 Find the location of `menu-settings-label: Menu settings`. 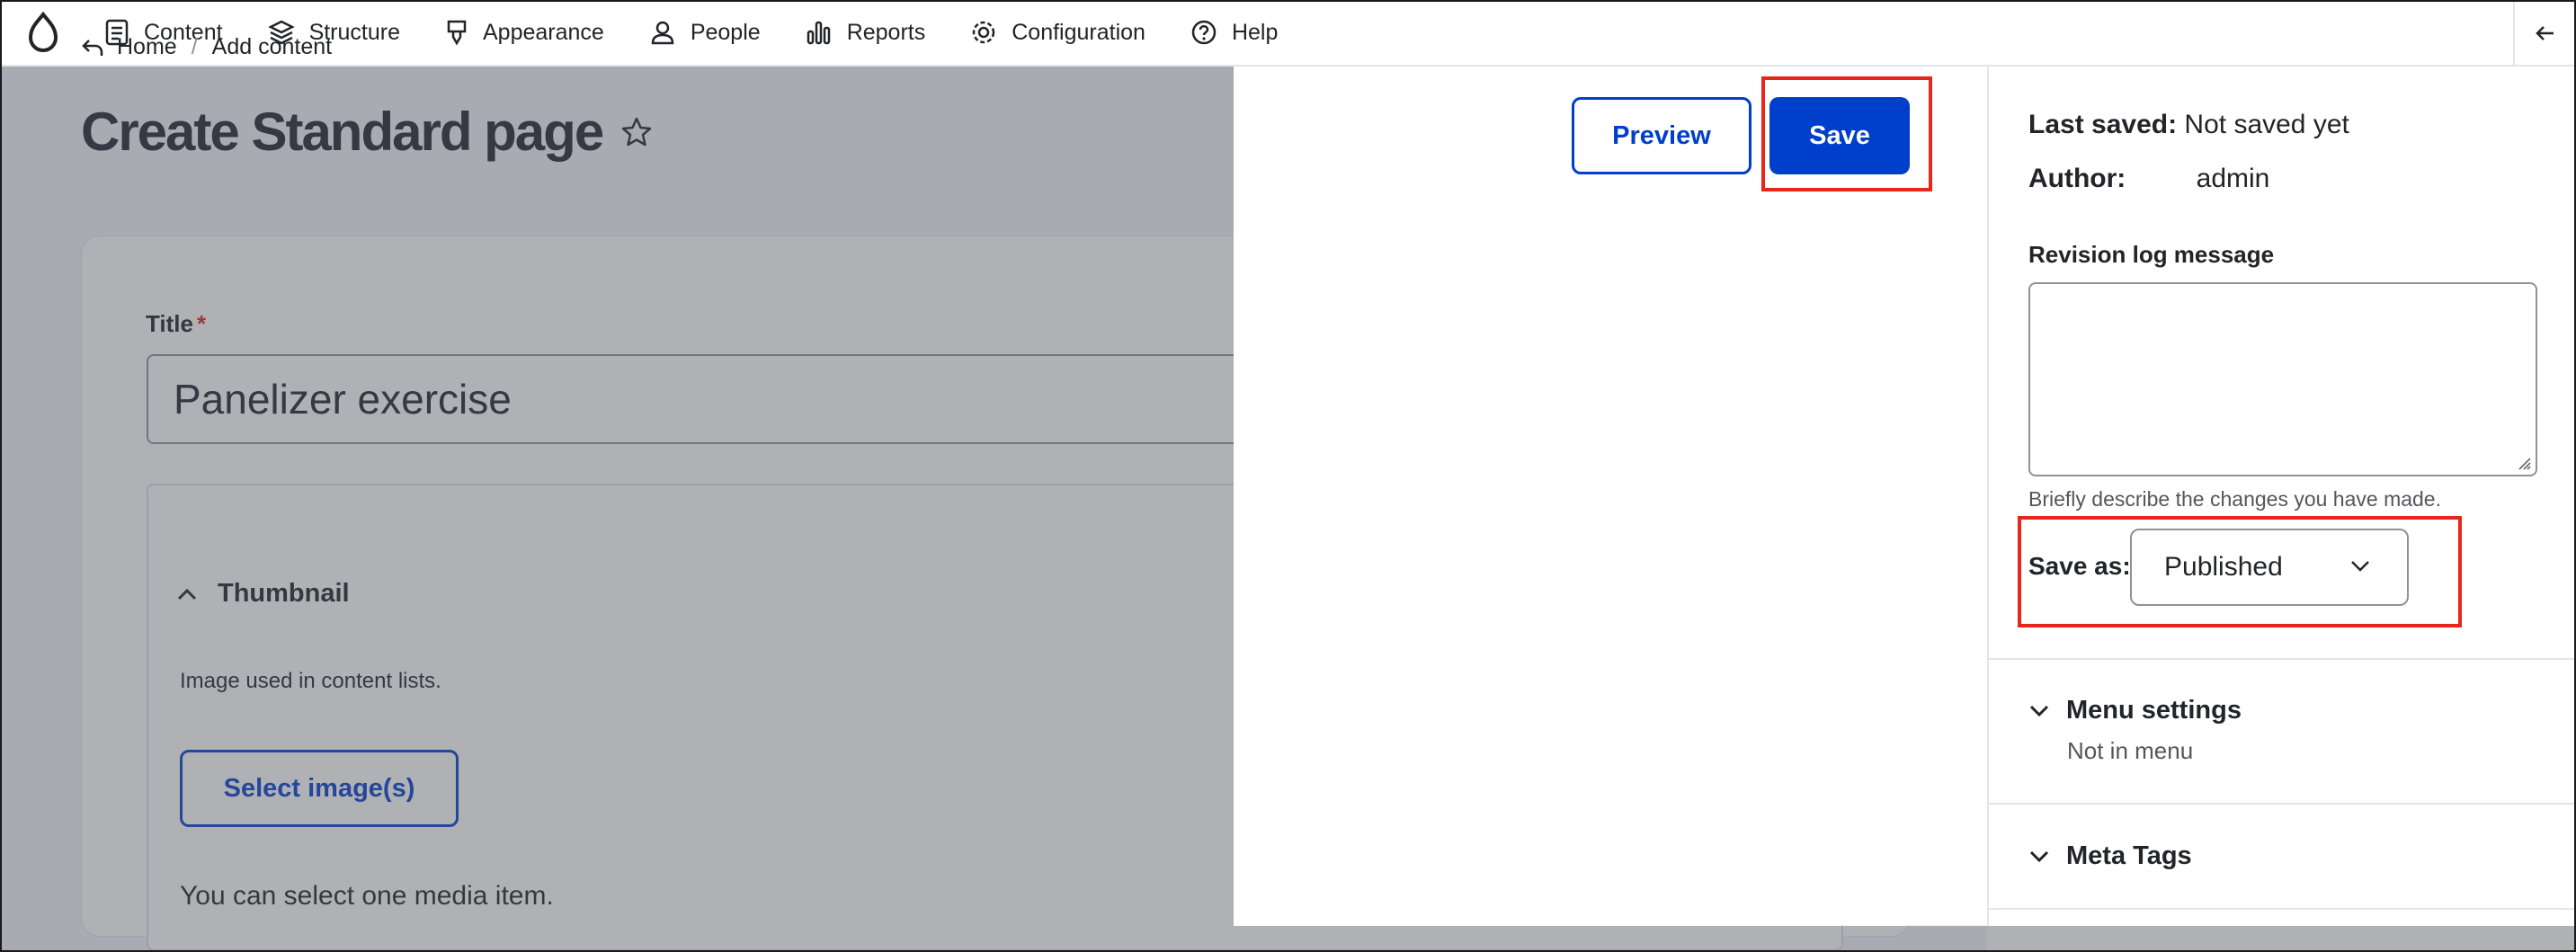

menu-settings-label: Menu settings is located at coordinates (2154, 710).